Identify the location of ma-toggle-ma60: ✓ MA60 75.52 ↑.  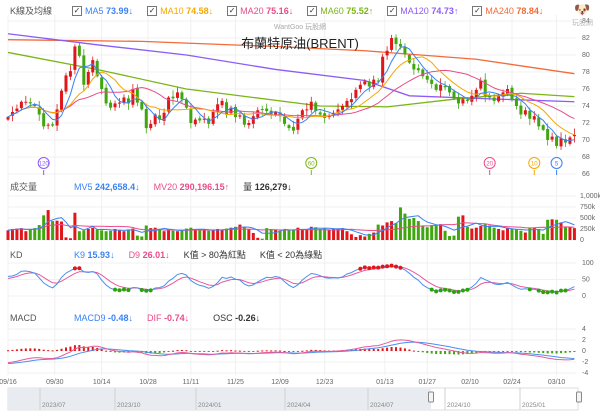
(340, 10).